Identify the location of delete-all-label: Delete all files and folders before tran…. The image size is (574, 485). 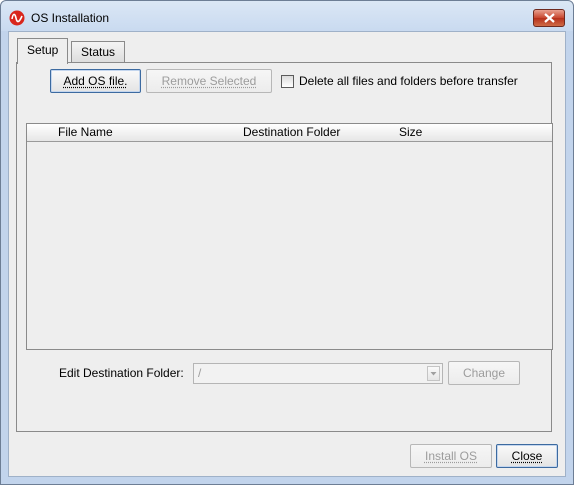
(408, 81).